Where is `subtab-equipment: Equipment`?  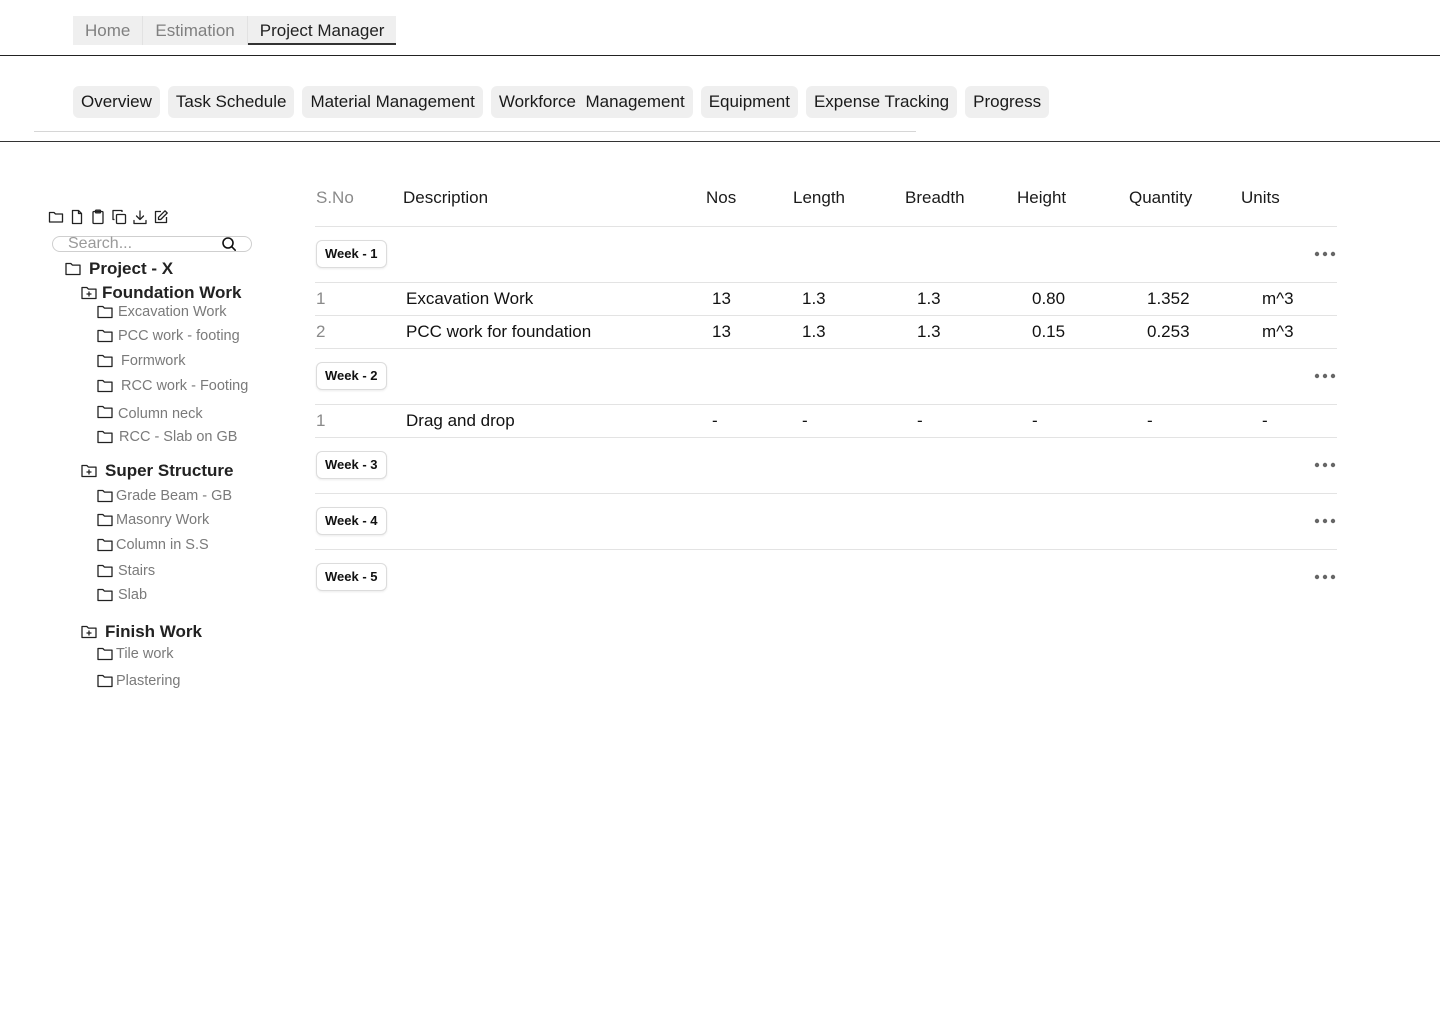
subtab-equipment: Equipment is located at coordinates (749, 102).